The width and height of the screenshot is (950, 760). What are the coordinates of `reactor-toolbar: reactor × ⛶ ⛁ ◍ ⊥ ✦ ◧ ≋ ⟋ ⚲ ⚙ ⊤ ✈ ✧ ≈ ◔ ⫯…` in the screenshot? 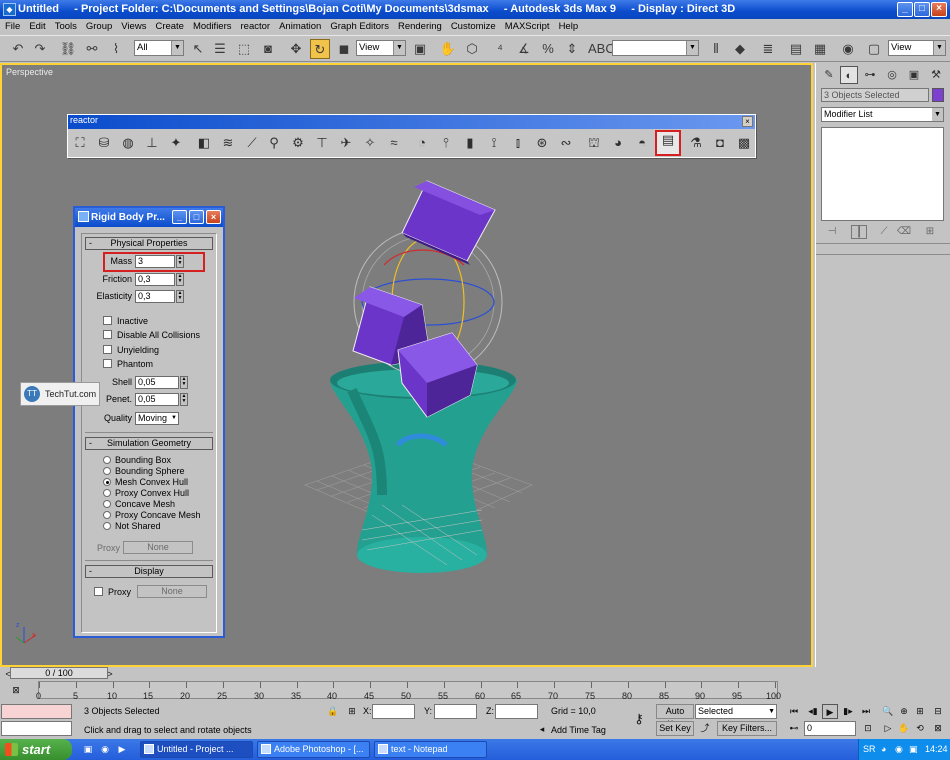 It's located at (411, 136).